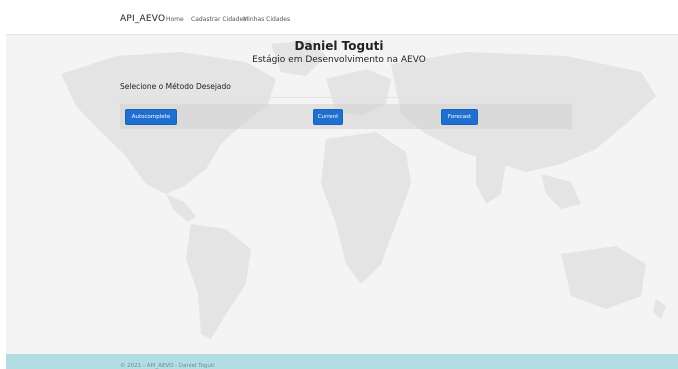 This screenshot has height=369, width=678. What do you see at coordinates (175, 19) in the screenshot?
I see `nav-link-home: Home` at bounding box center [175, 19].